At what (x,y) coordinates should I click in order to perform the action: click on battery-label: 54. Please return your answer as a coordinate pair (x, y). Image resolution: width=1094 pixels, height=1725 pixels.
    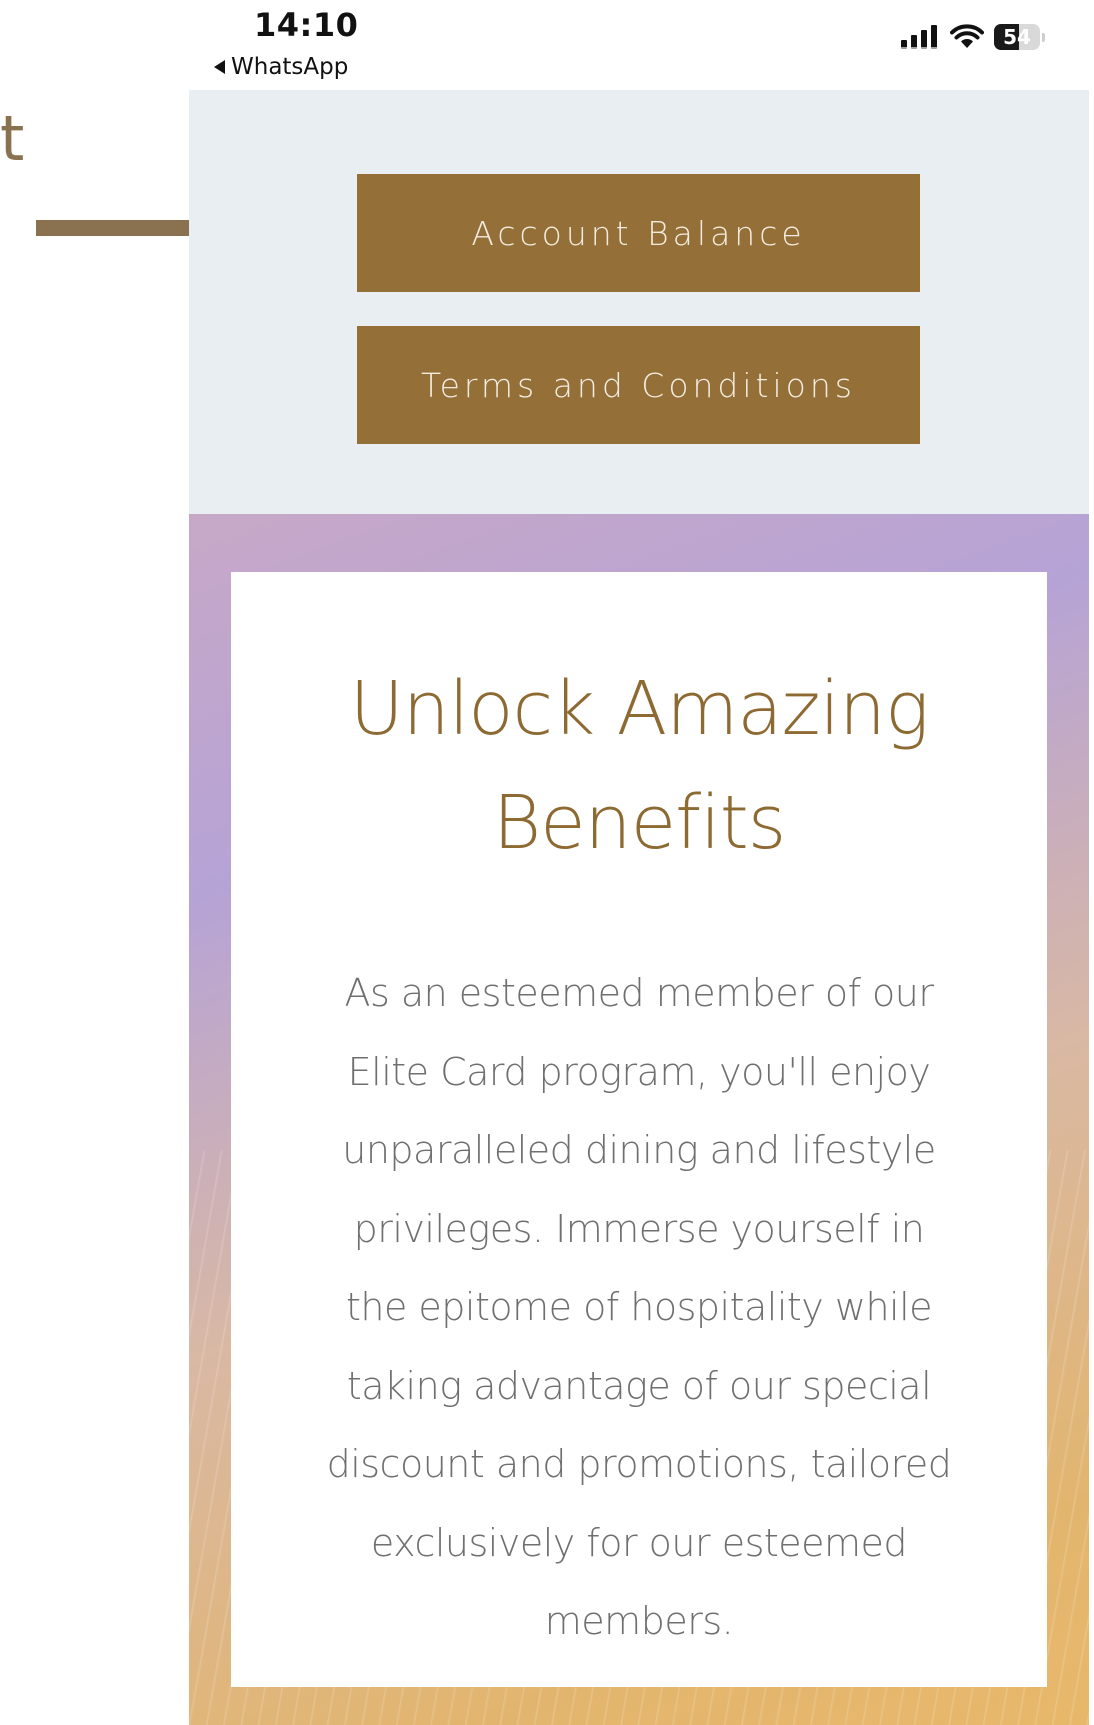
    Looking at the image, I should click on (1017, 37).